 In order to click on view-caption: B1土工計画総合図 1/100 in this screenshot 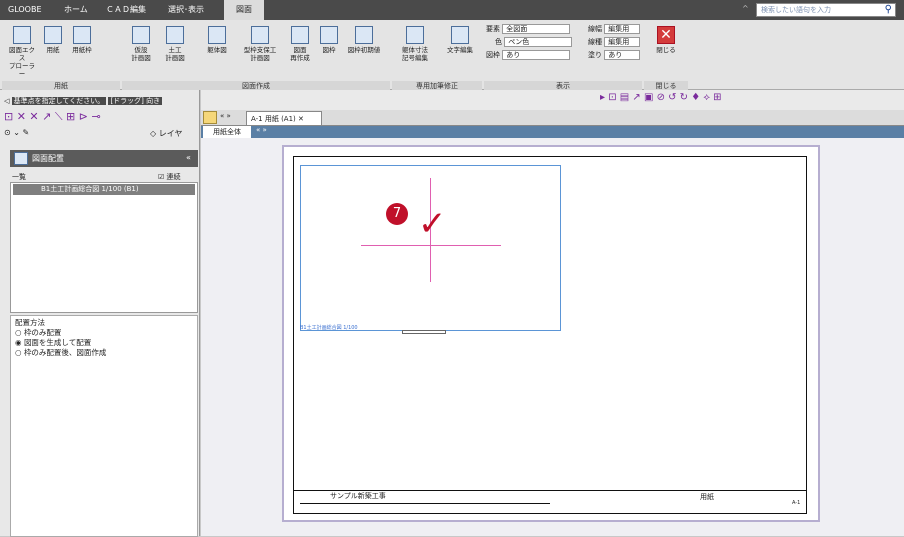, I will do `click(329, 328)`.